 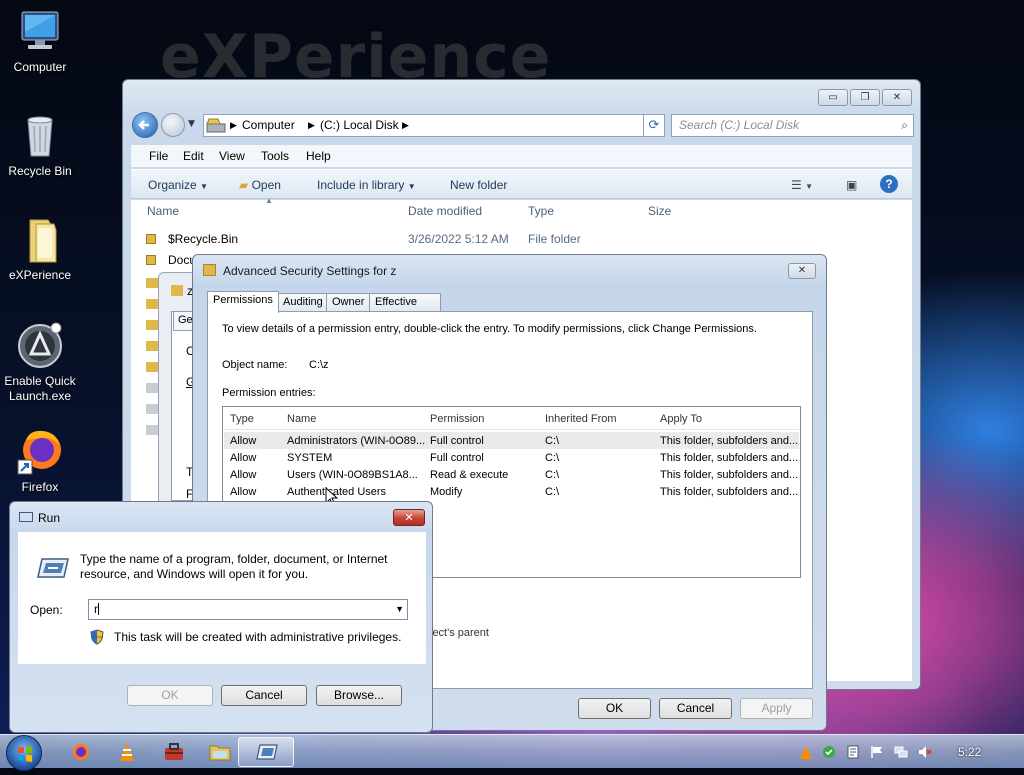 What do you see at coordinates (40, 67) in the screenshot?
I see `desktop-icon-label: Computer` at bounding box center [40, 67].